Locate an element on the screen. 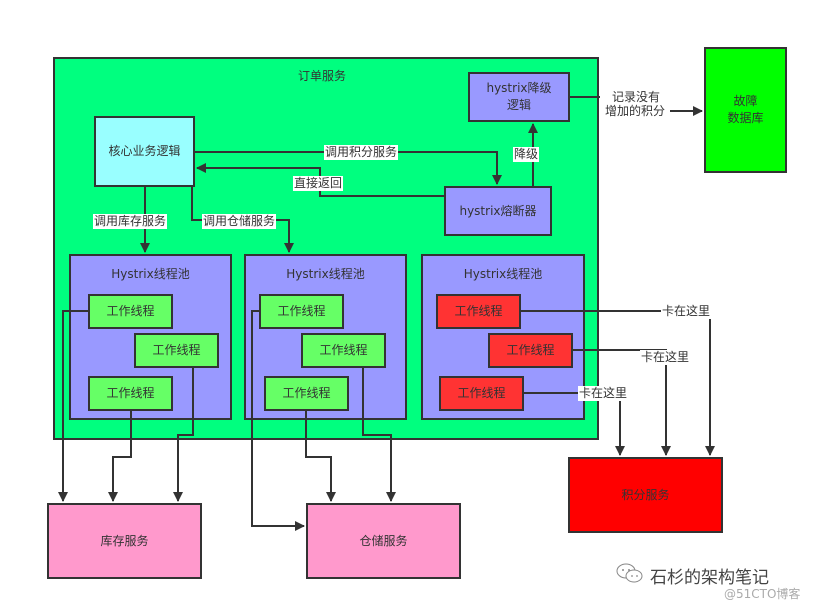 The image size is (819, 610). edge-label-call-points: 调用积分服务 is located at coordinates (361, 152).